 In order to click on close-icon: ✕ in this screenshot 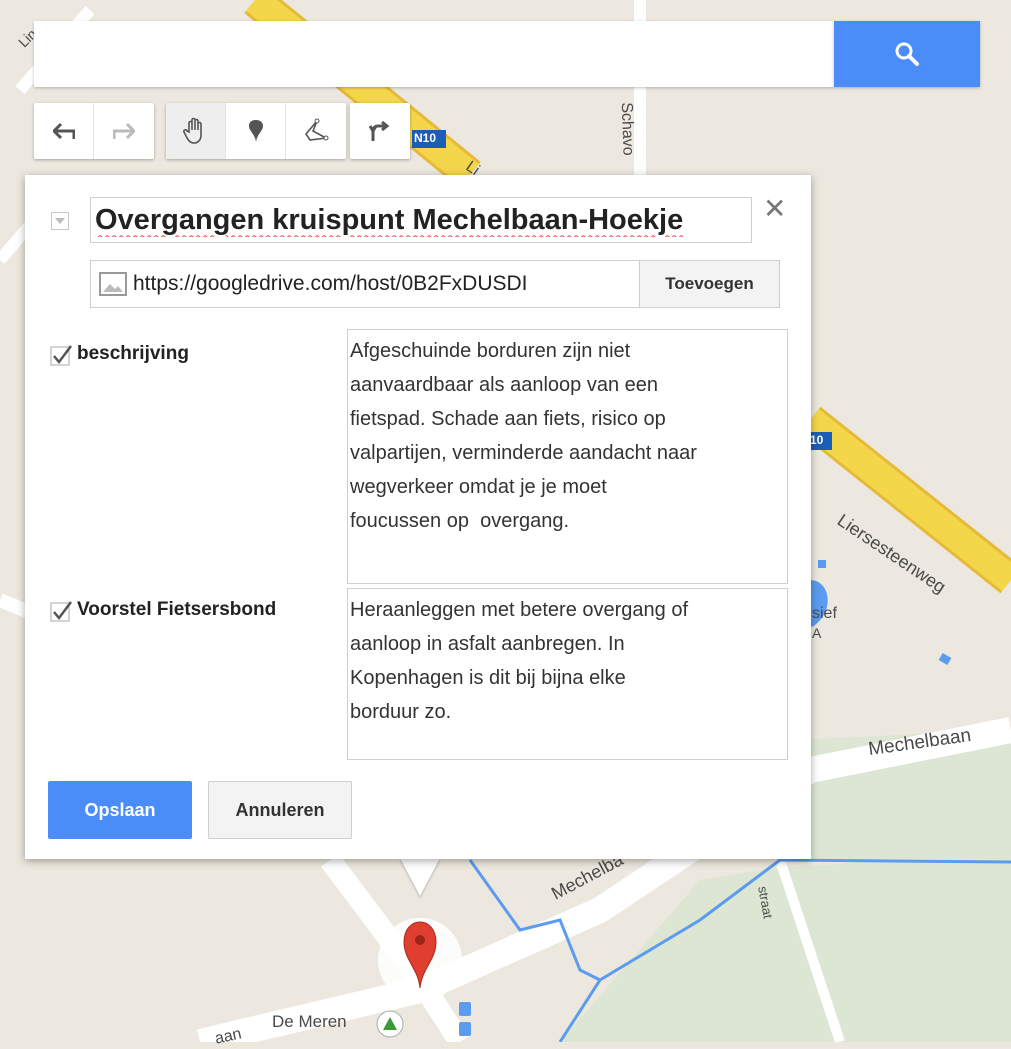, I will do `click(774, 209)`.